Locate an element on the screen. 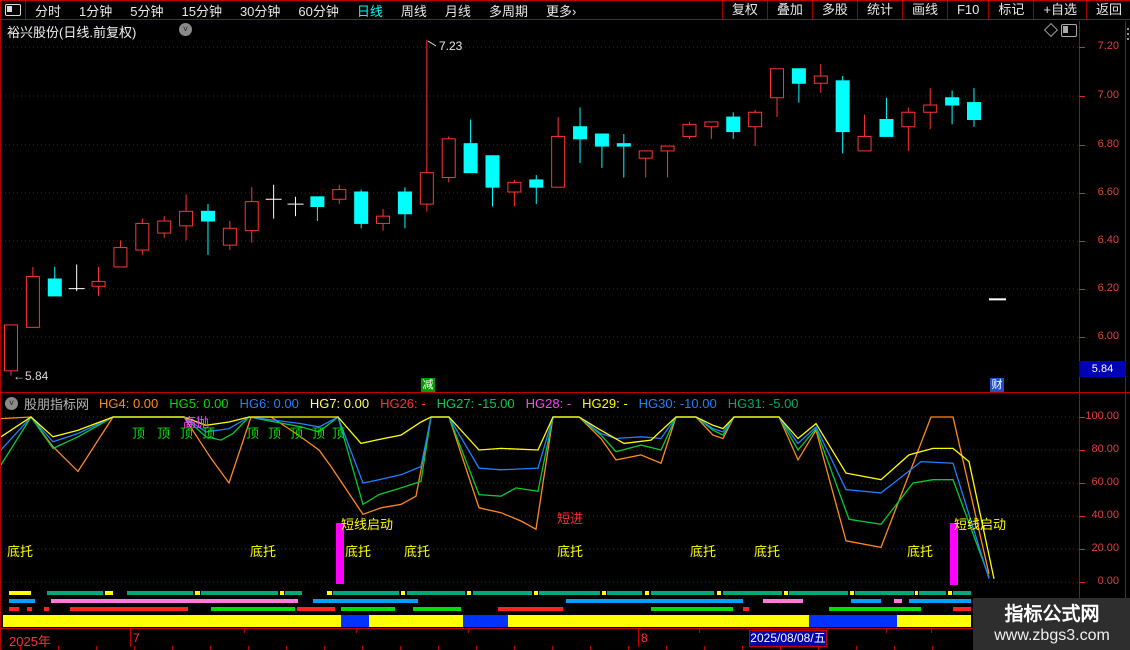  toolbar-action-5: F10 is located at coordinates (967, 10).